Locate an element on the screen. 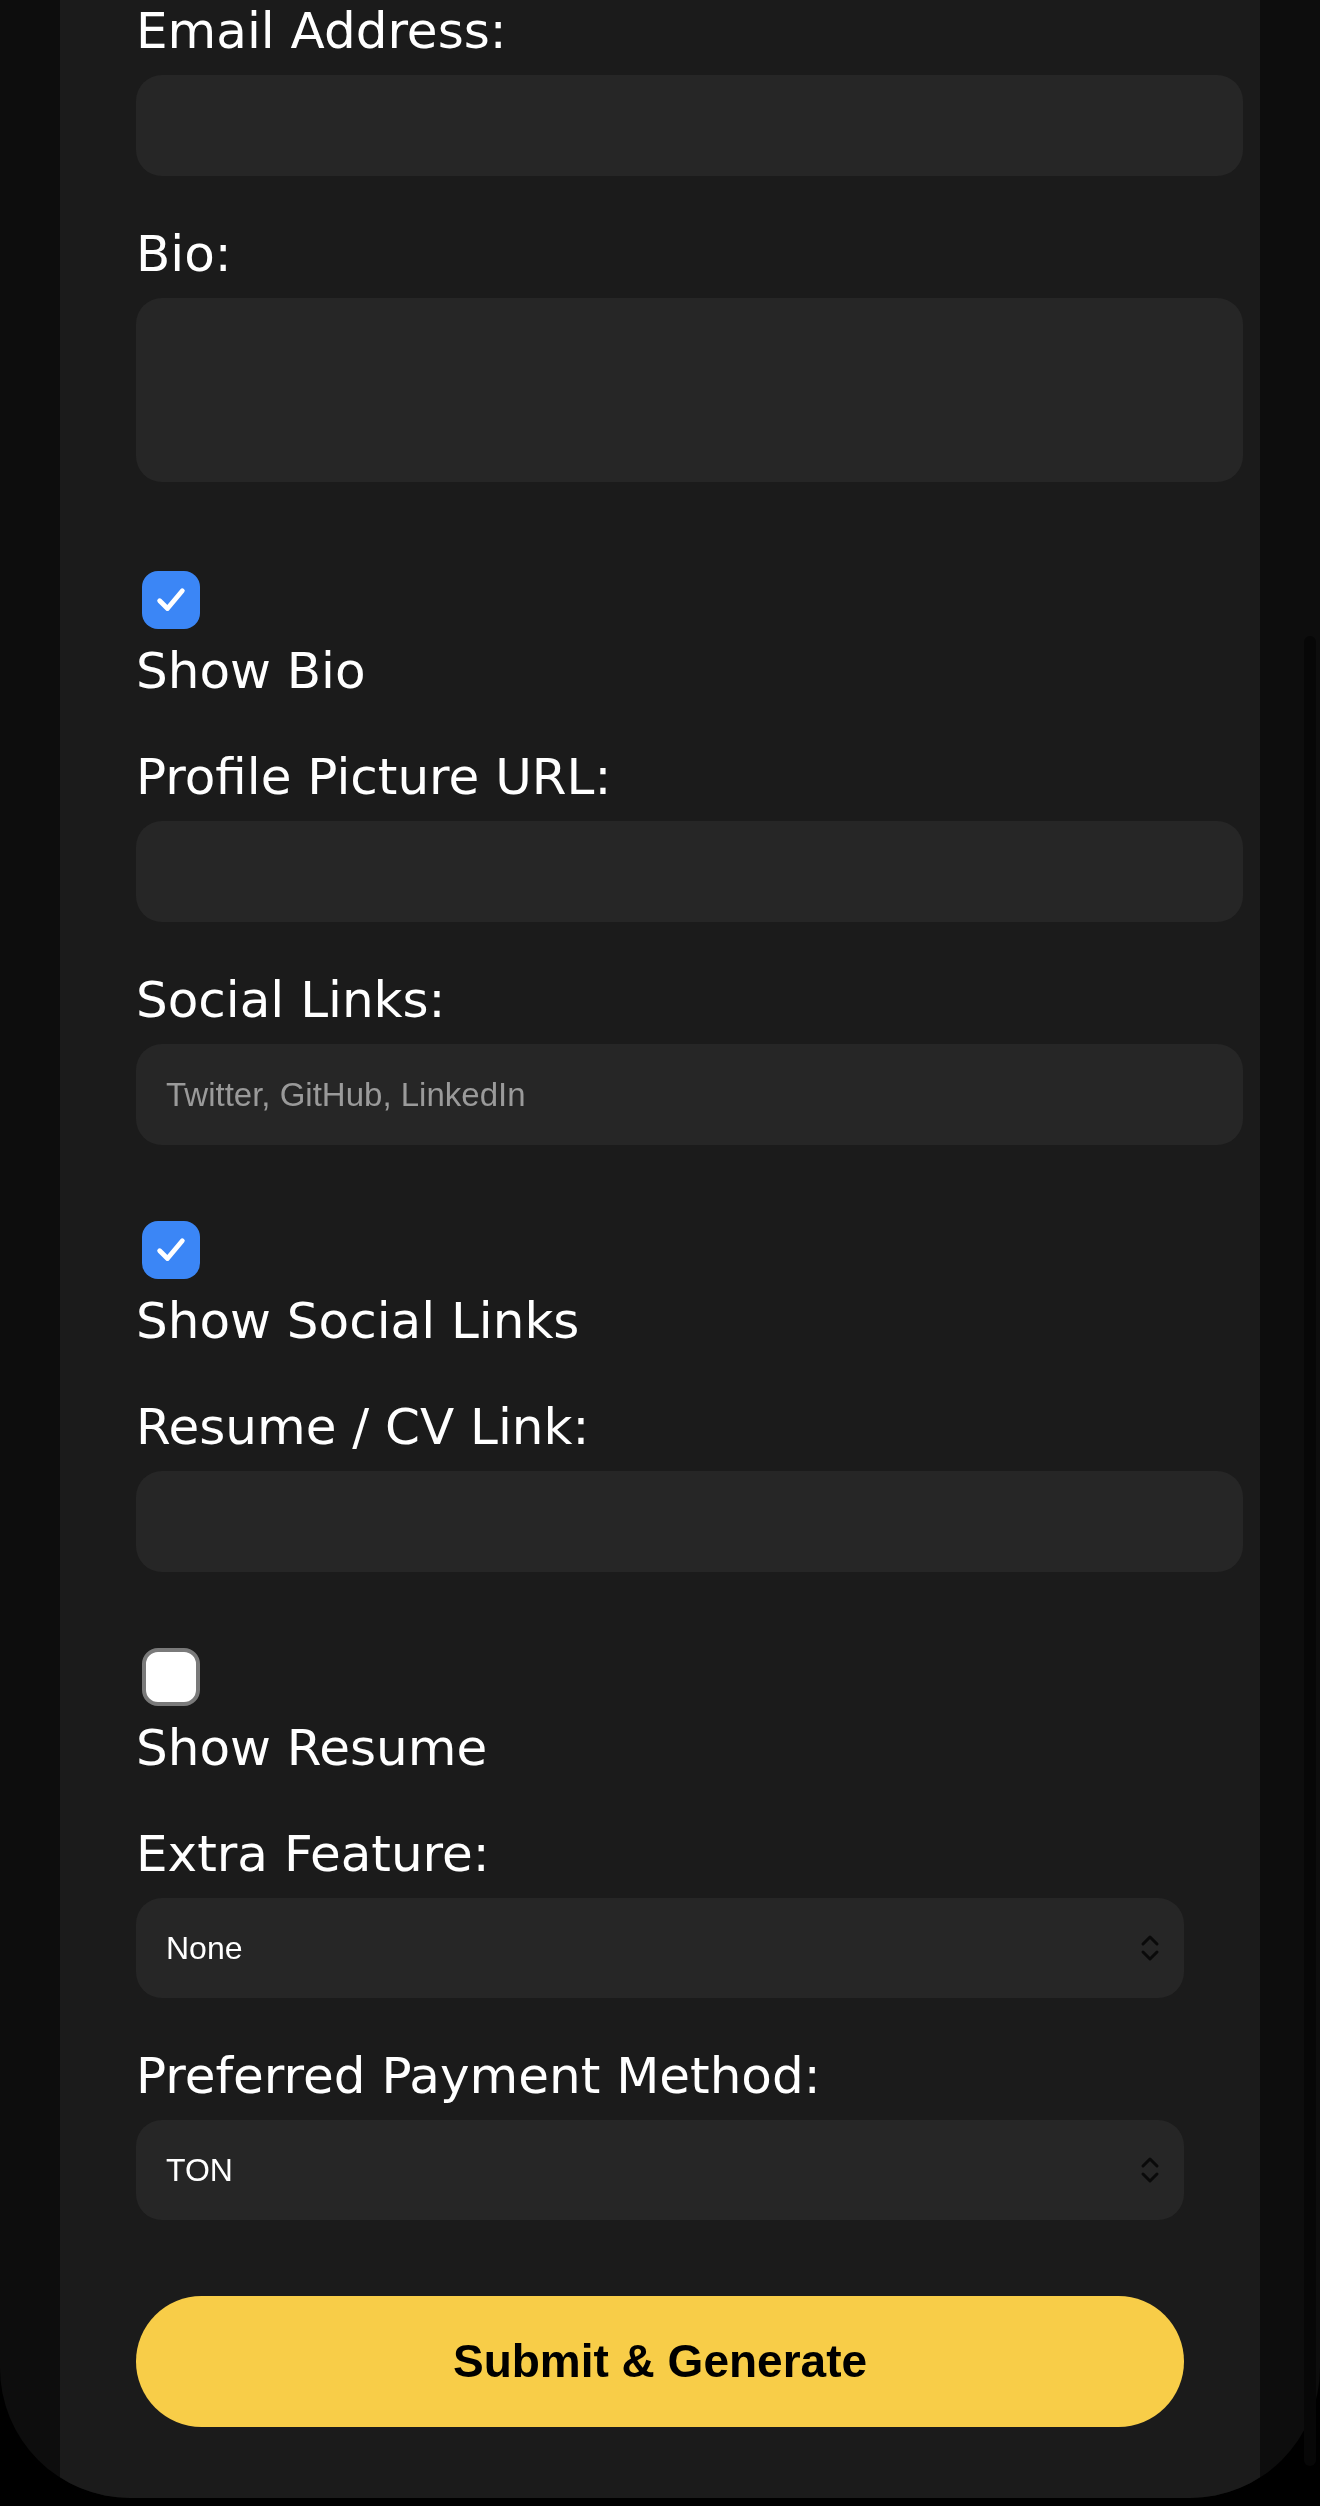 The width and height of the screenshot is (1320, 2506). field-label: Show Resume is located at coordinates (312, 1748).